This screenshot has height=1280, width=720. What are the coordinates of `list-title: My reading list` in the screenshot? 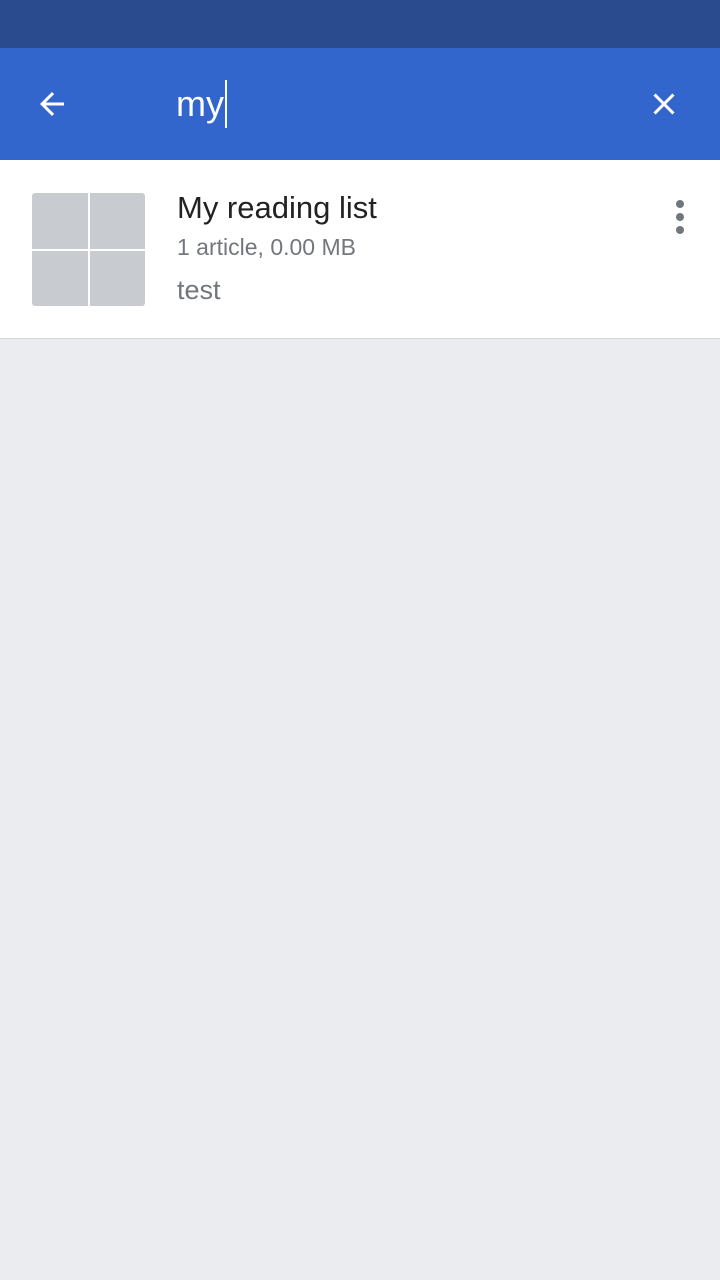 It's located at (277, 207).